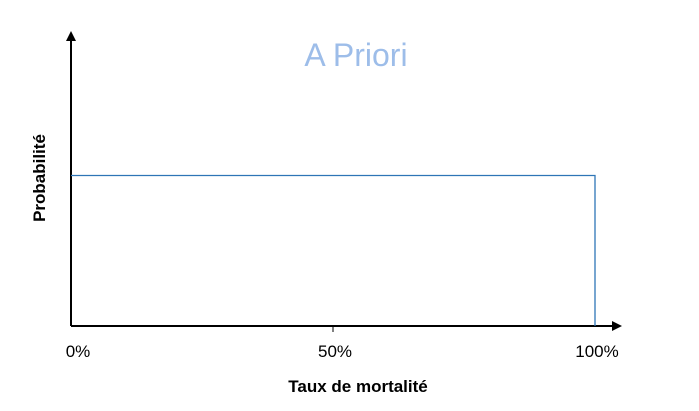 The width and height of the screenshot is (699, 411). I want to click on x-axis-label: Taux de mortalité, so click(358, 386).